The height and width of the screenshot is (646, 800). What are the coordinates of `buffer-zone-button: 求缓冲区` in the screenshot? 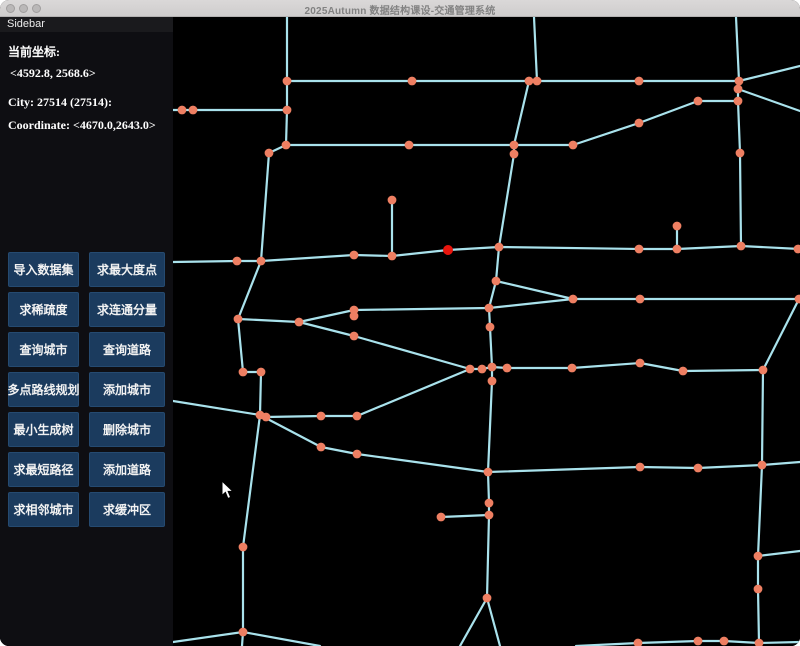 It's located at (127, 509).